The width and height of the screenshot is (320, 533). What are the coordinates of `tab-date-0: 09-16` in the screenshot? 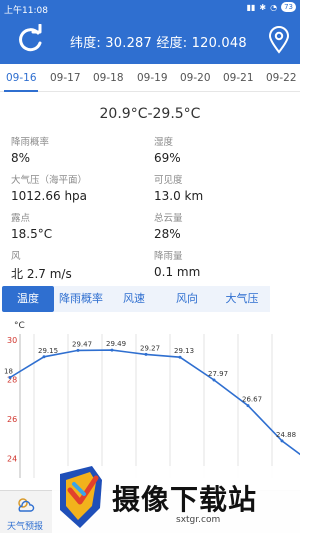 It's located at (21, 78).